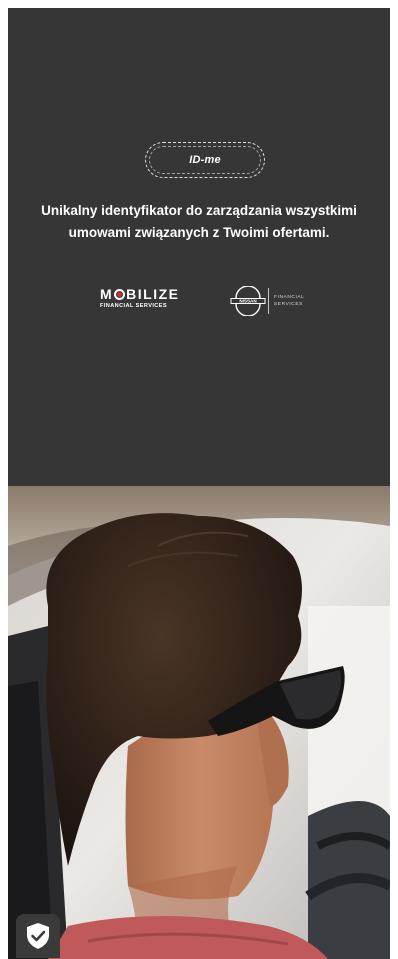 Image resolution: width=398 pixels, height=959 pixels. I want to click on mobilize-o-mark-icon, so click(120, 294).